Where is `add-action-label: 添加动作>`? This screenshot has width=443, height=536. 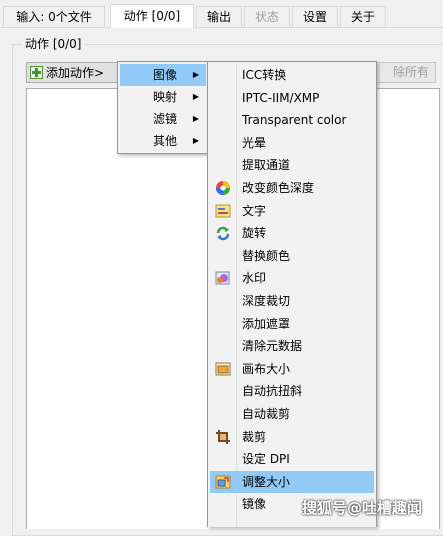
add-action-label: 添加动作> is located at coordinates (75, 73).